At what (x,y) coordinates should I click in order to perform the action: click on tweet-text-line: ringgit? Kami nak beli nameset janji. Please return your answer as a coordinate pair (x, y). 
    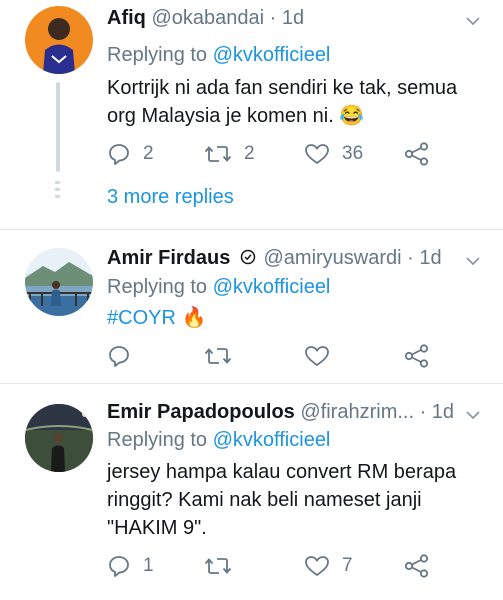
    Looking at the image, I should click on (264, 500).